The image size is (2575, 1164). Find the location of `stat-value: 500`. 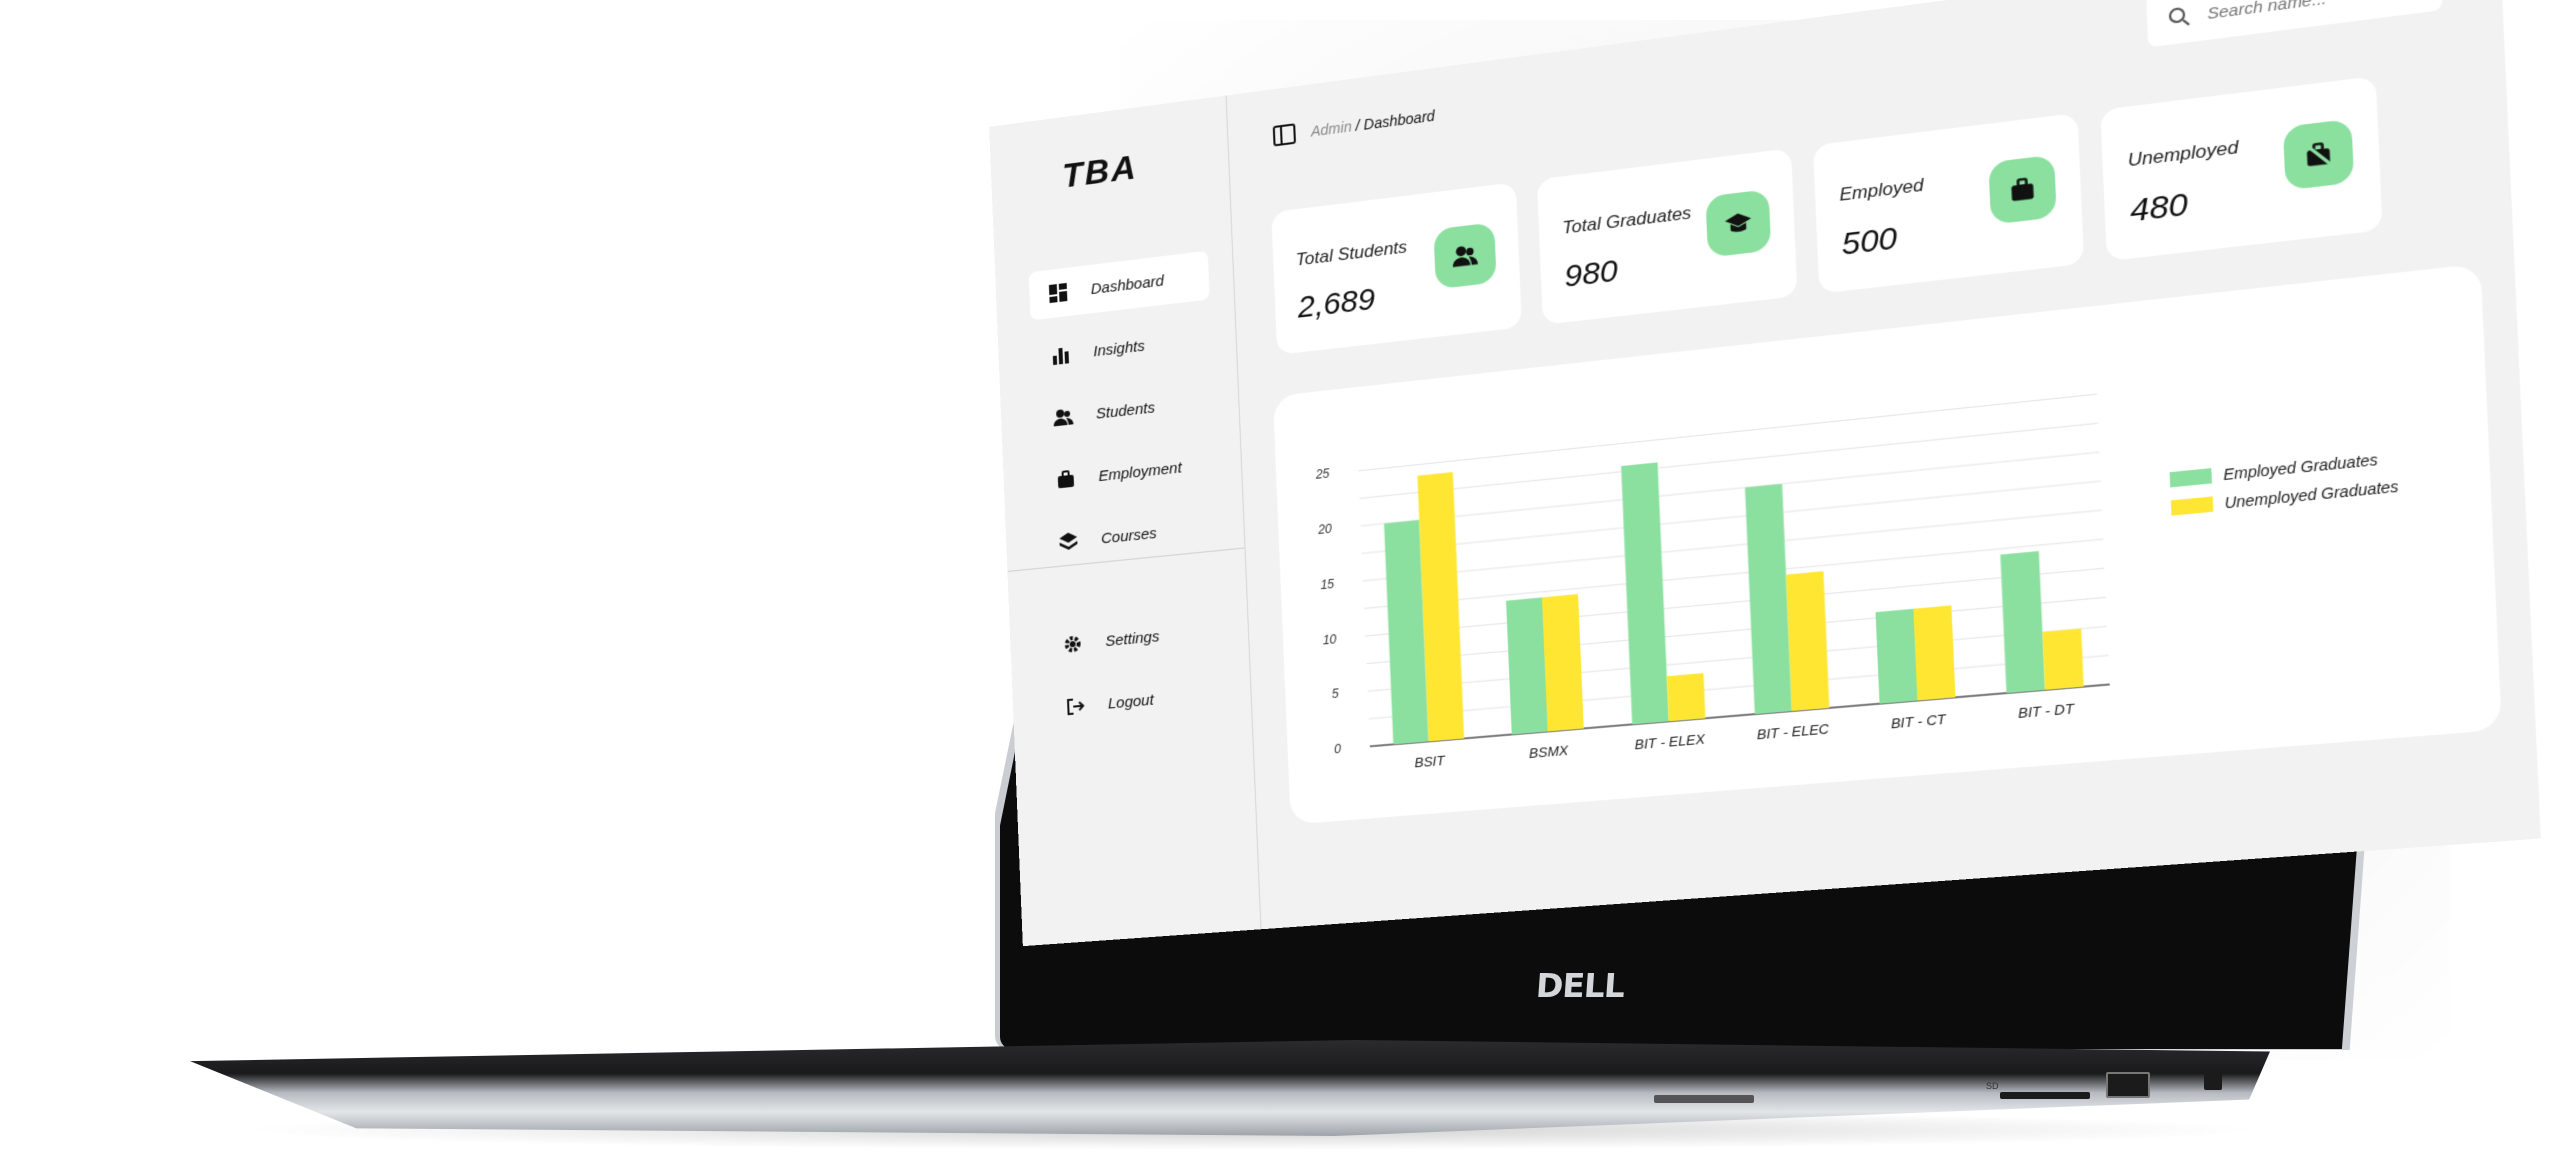

stat-value: 500 is located at coordinates (1869, 242).